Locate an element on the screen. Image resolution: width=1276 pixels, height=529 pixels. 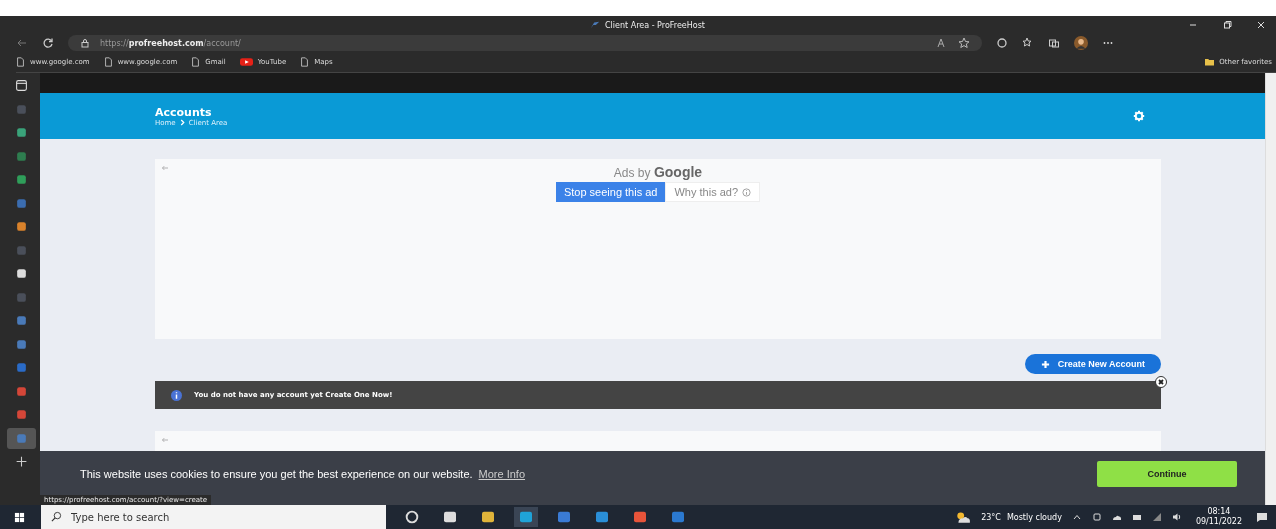
notification-icon is located at coordinates (1262, 517).